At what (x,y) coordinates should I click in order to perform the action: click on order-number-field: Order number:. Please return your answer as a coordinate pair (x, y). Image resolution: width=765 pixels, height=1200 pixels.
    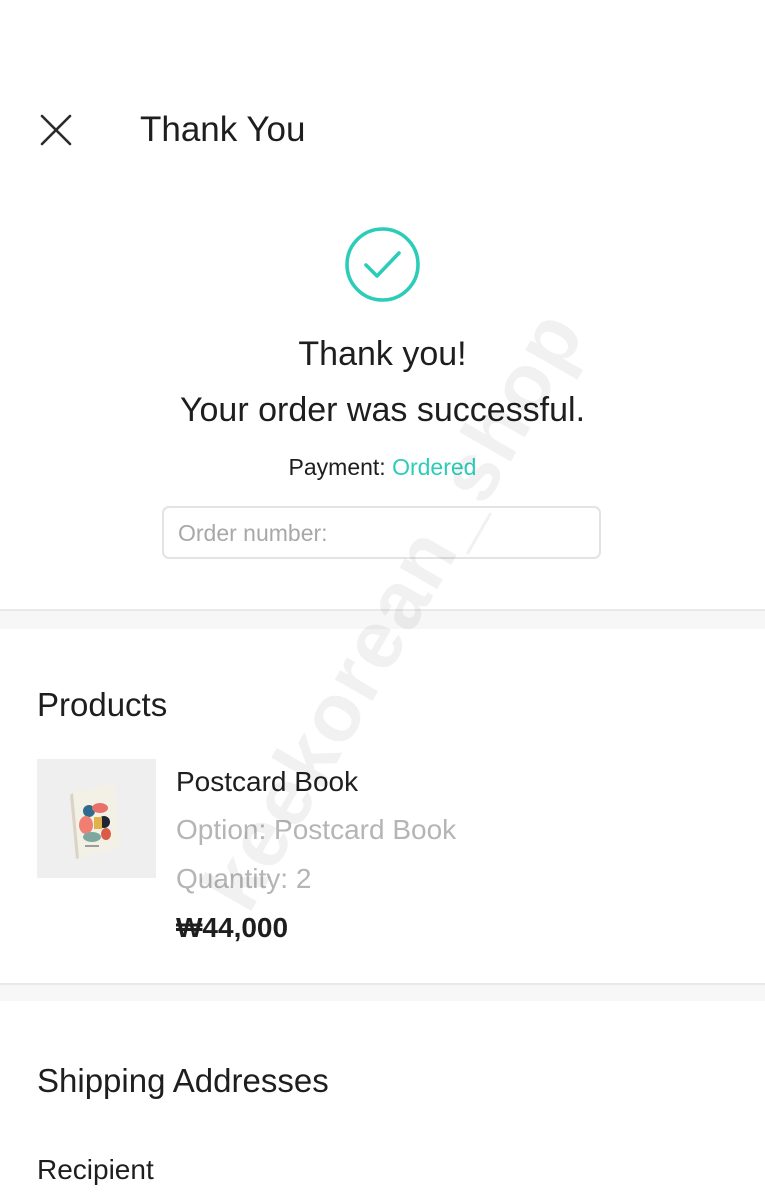
    Looking at the image, I should click on (381, 532).